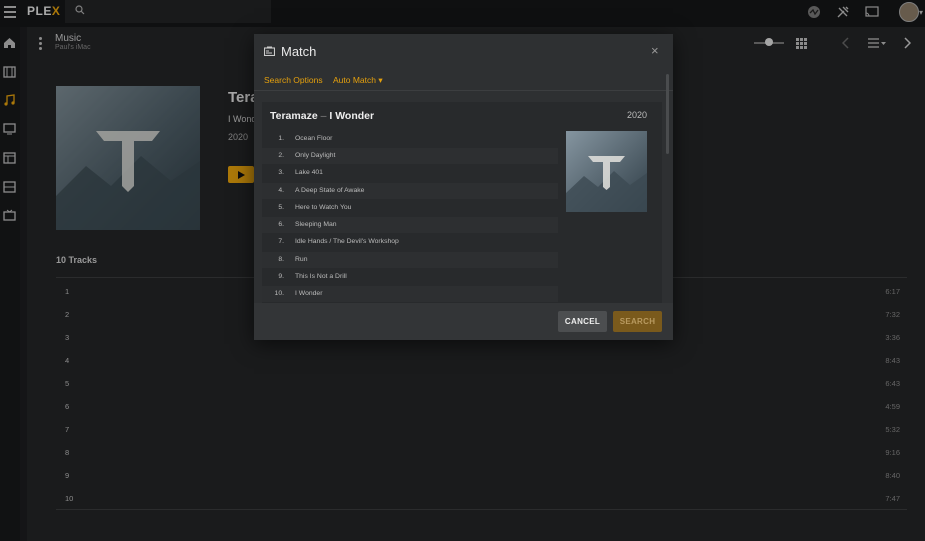 The height and width of the screenshot is (541, 925). What do you see at coordinates (315, 207) in the screenshot?
I see `list-item: 5. Here to Watch You` at bounding box center [315, 207].